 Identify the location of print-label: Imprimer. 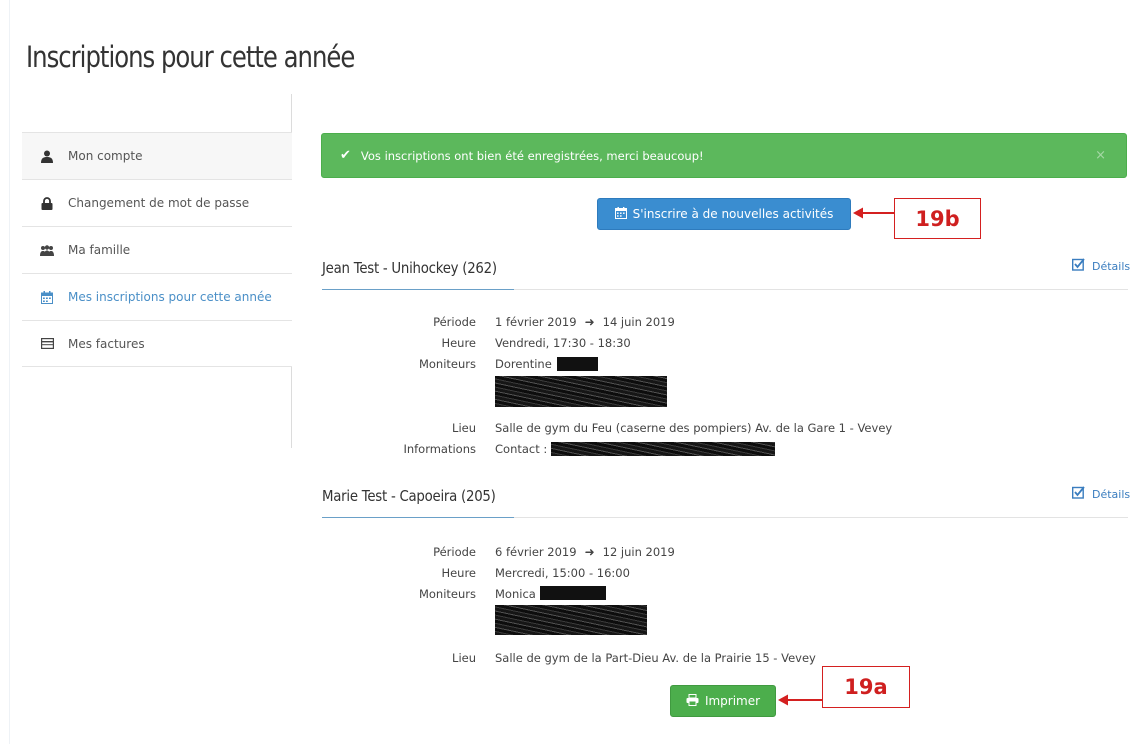
(732, 701).